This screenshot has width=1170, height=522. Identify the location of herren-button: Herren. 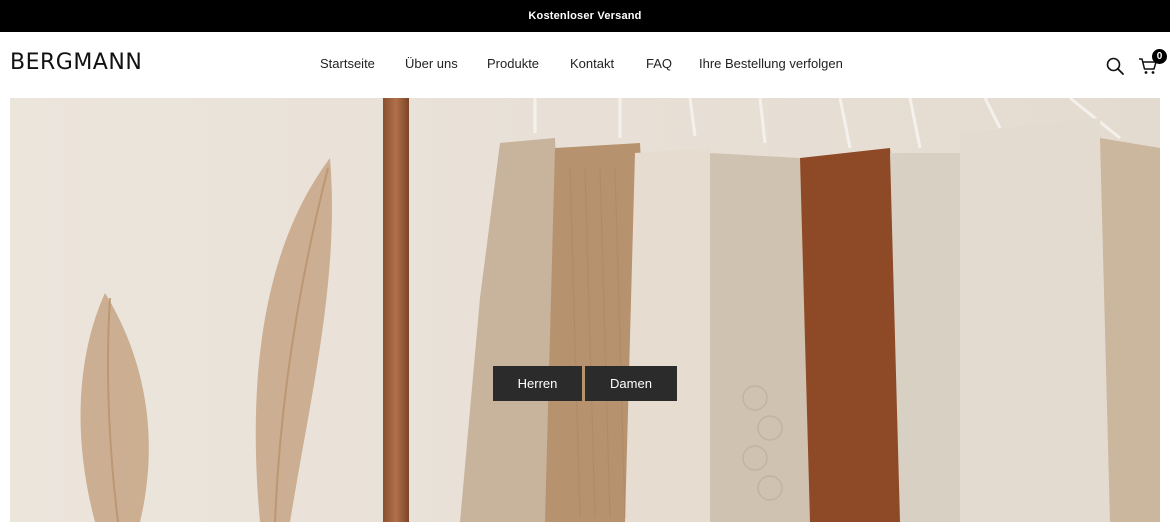
(537, 383).